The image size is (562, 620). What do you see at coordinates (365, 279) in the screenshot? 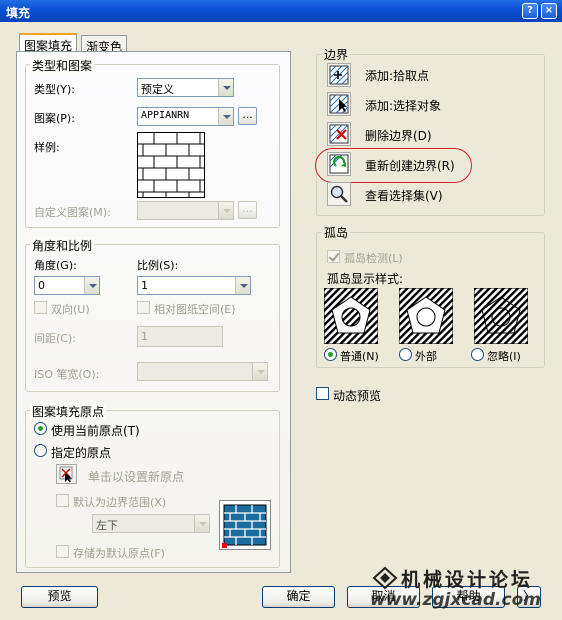
I see `island-style-label: 孤岛显示样式:` at bounding box center [365, 279].